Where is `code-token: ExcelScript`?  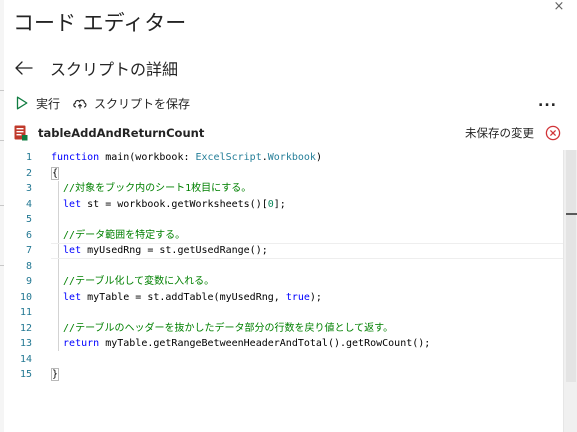 code-token: ExcelScript is located at coordinates (228, 157).